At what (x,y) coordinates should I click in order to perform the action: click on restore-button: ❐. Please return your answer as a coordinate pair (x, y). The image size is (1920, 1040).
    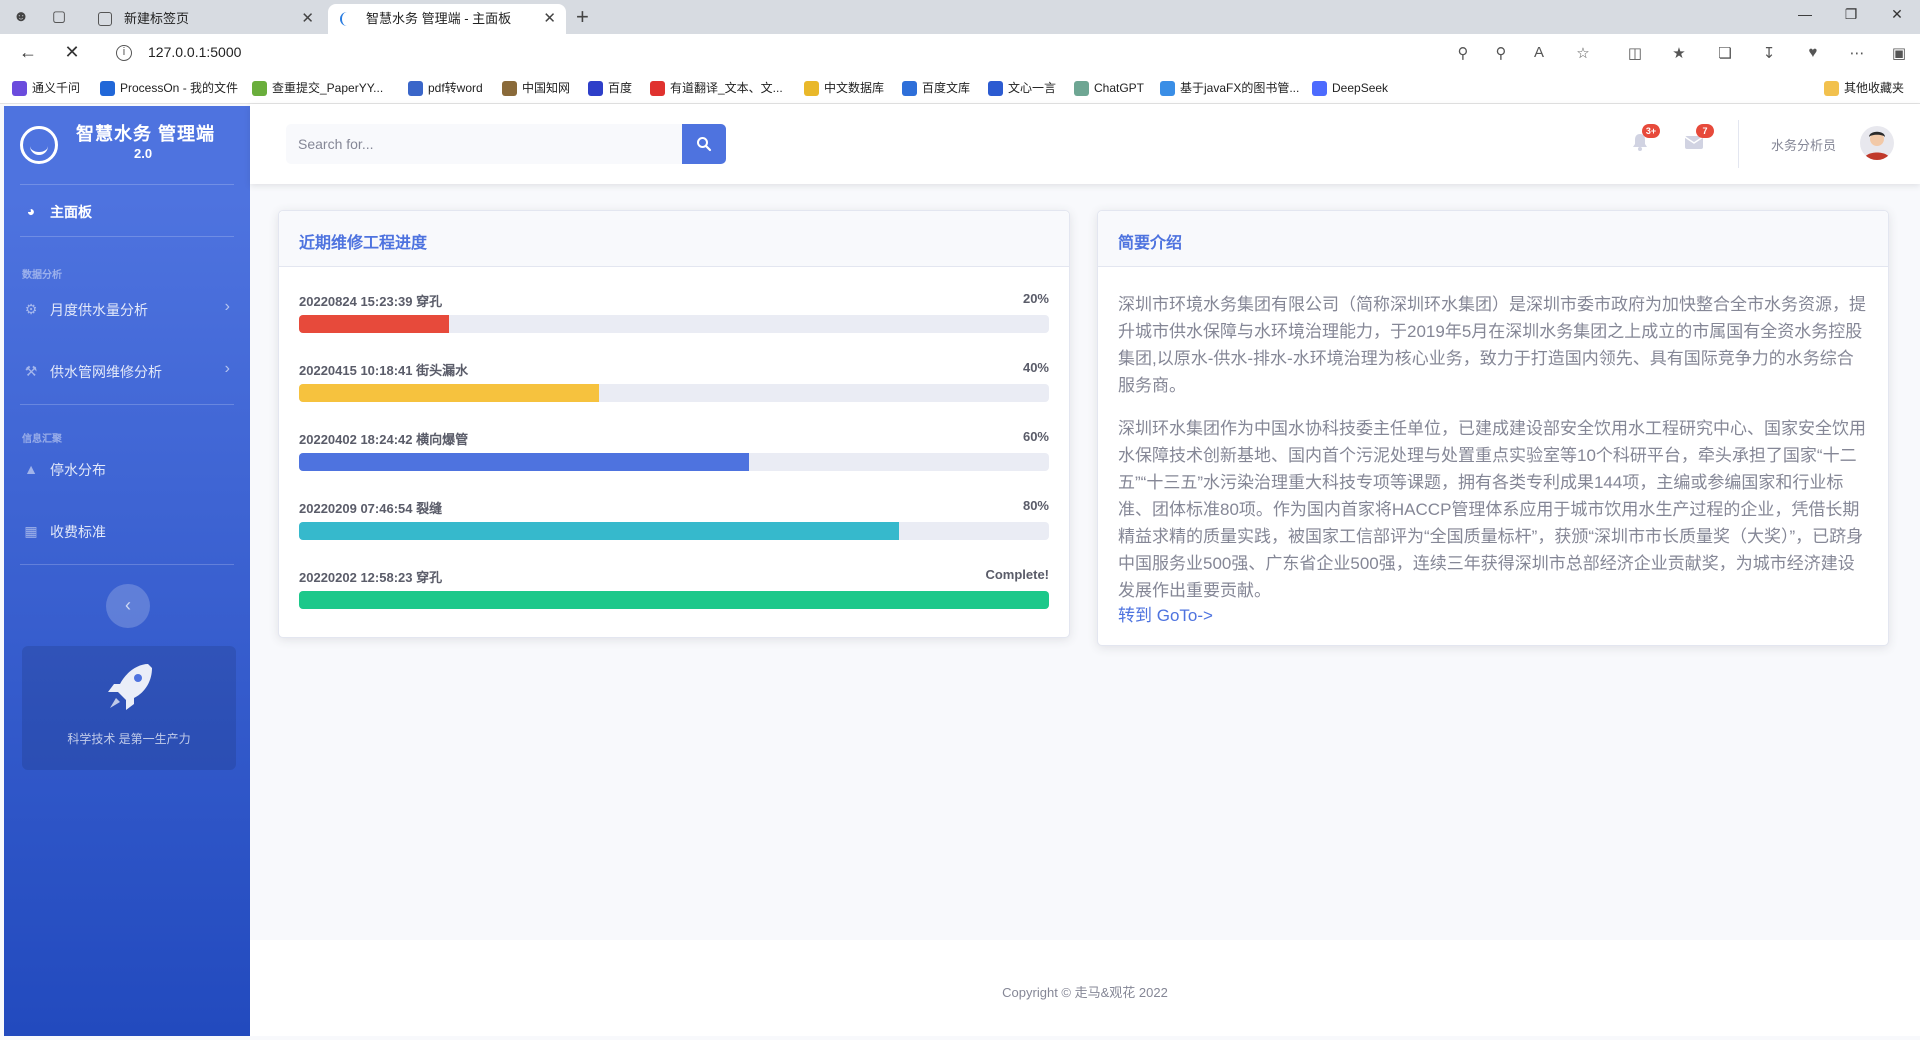
    Looking at the image, I should click on (1851, 14).